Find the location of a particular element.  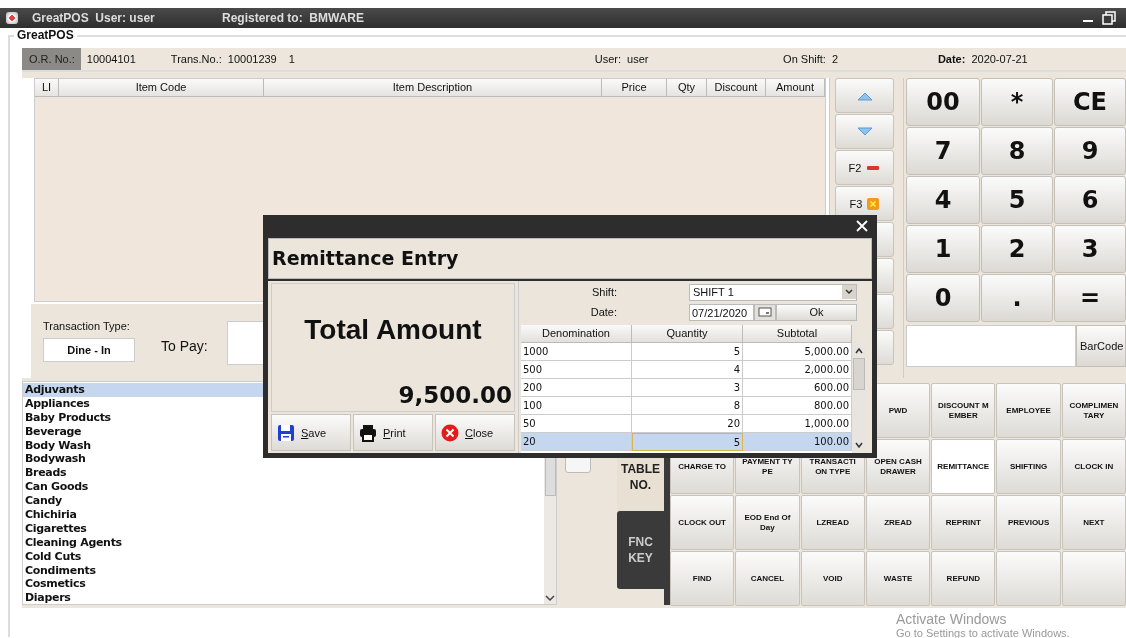

table-cell: 4 is located at coordinates (687, 370).